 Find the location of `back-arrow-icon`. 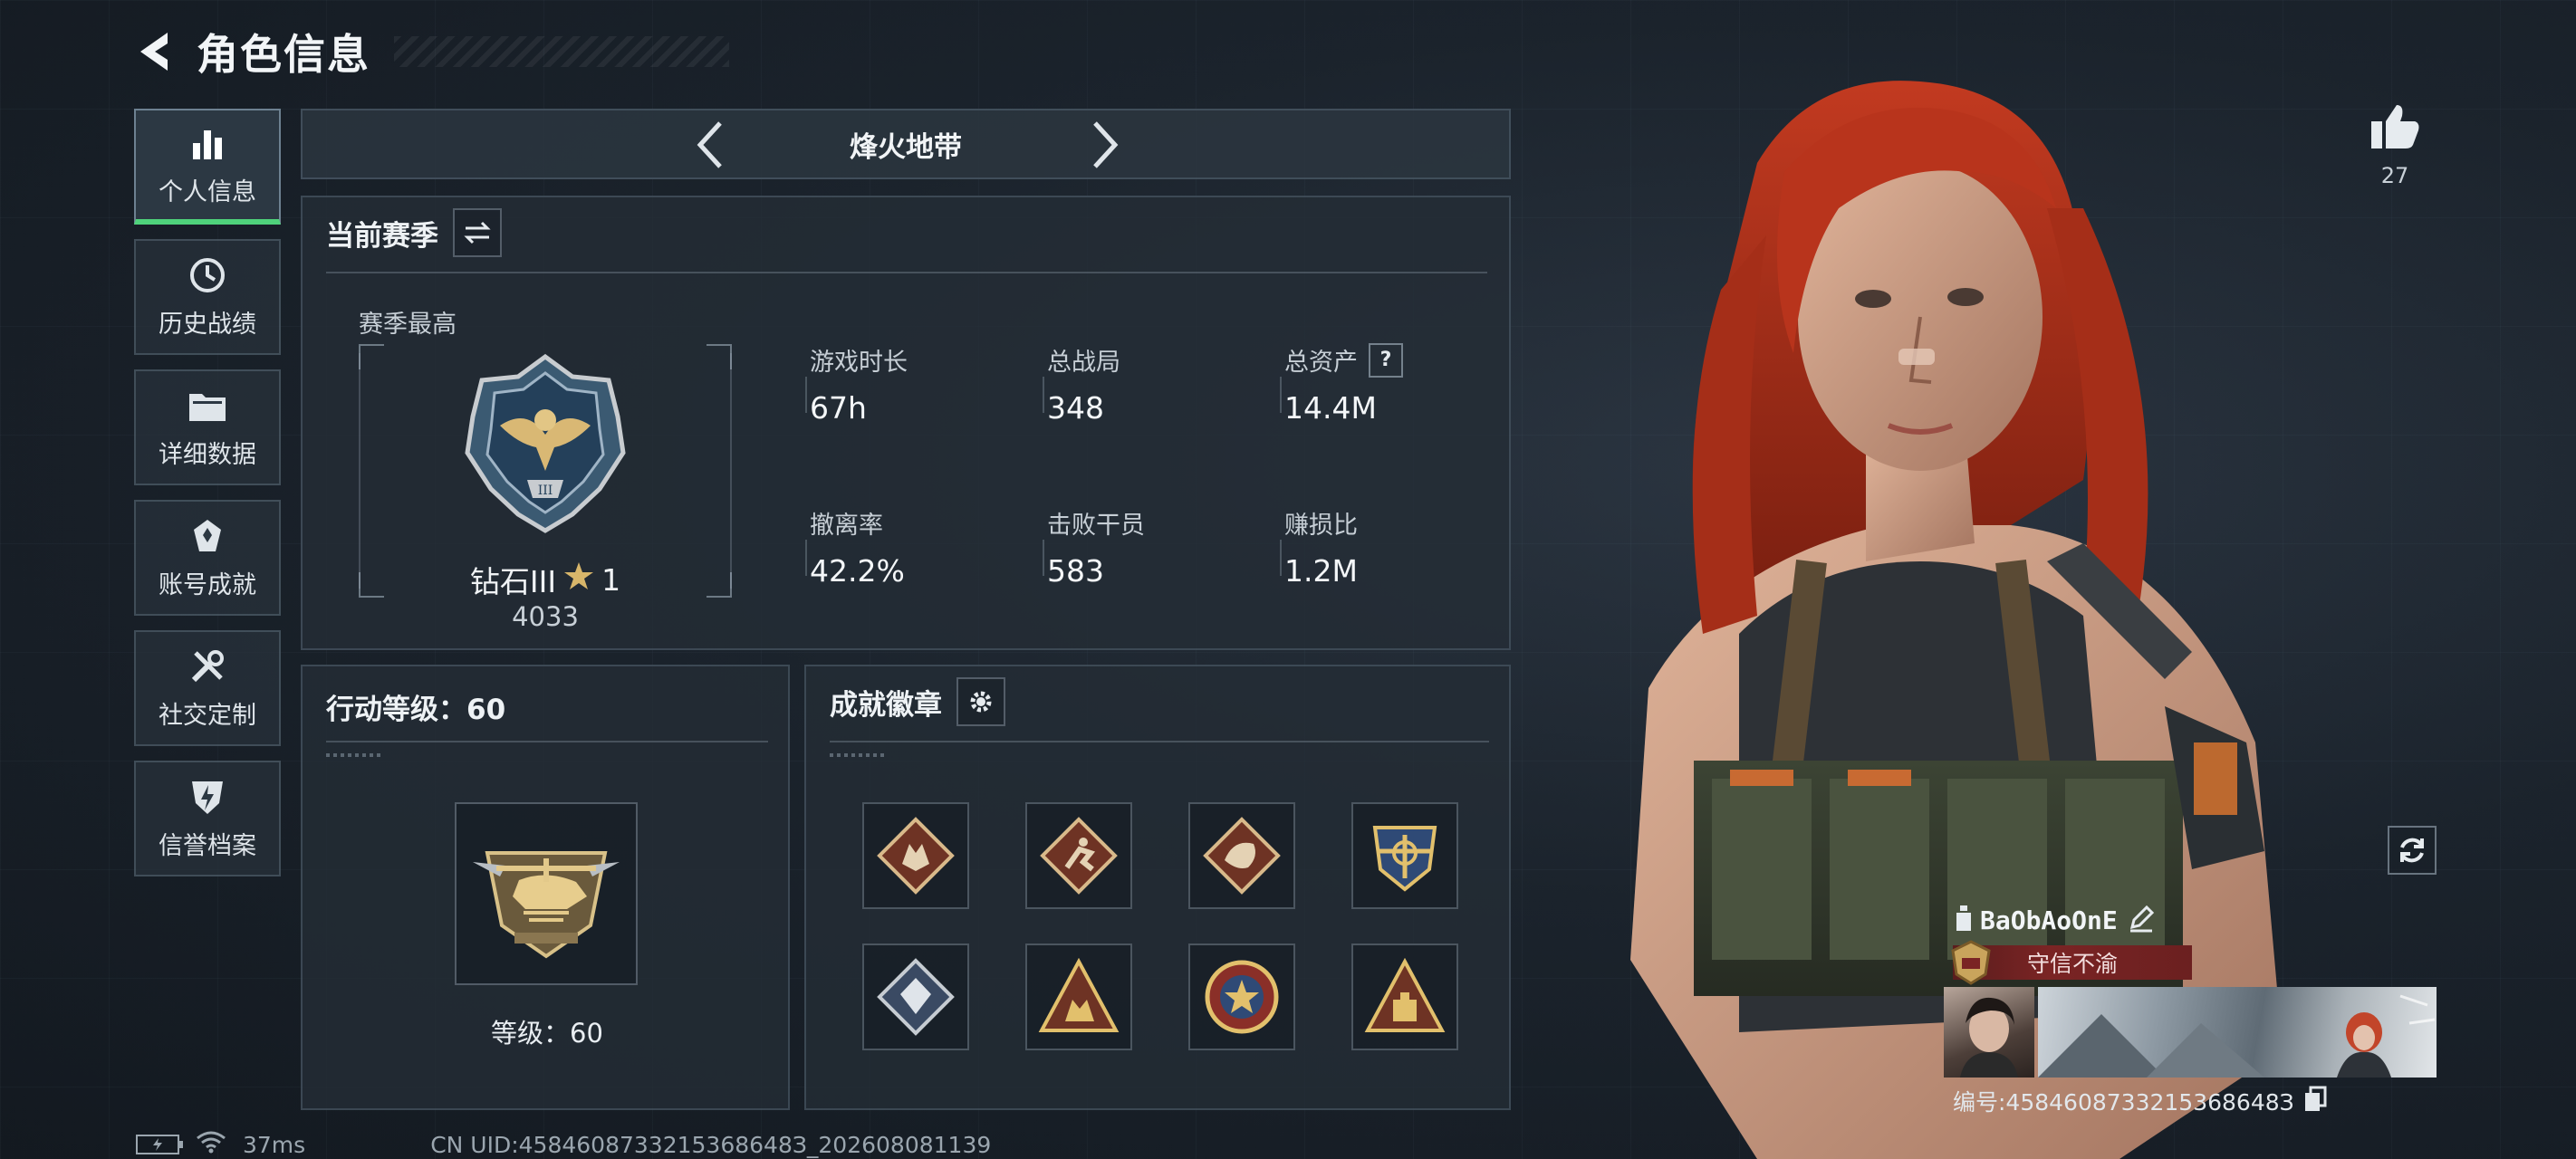

back-arrow-icon is located at coordinates (154, 51).